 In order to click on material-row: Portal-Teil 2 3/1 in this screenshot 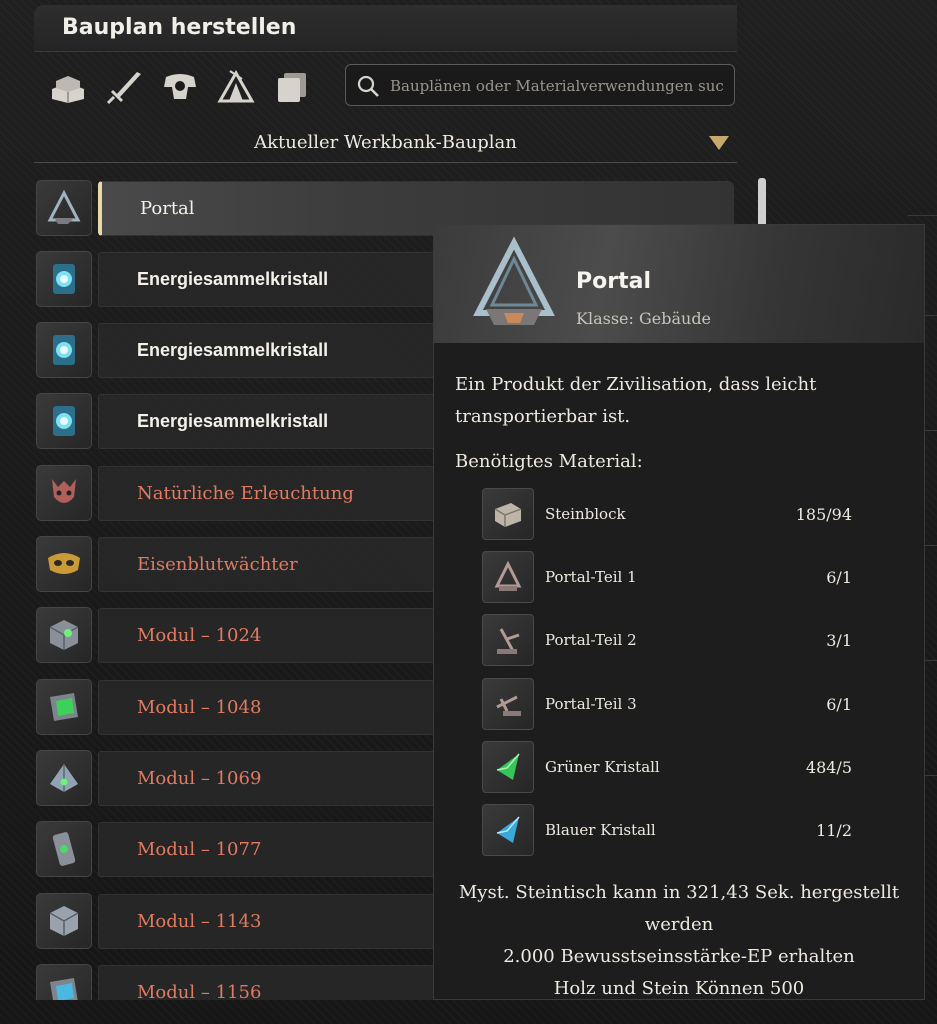, I will do `click(692, 641)`.